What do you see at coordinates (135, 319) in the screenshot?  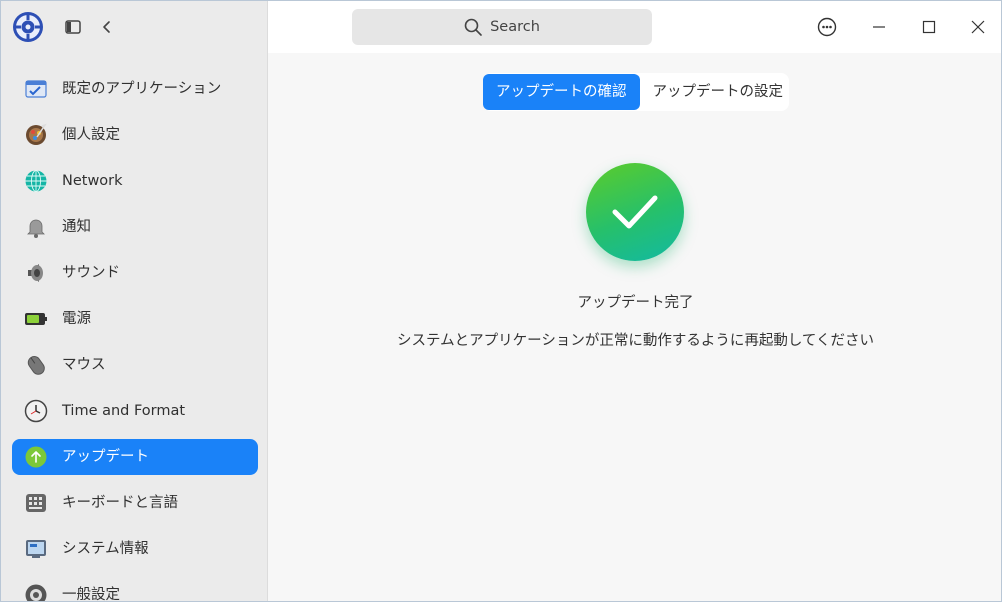 I see `sidebar-item-power: 電源` at bounding box center [135, 319].